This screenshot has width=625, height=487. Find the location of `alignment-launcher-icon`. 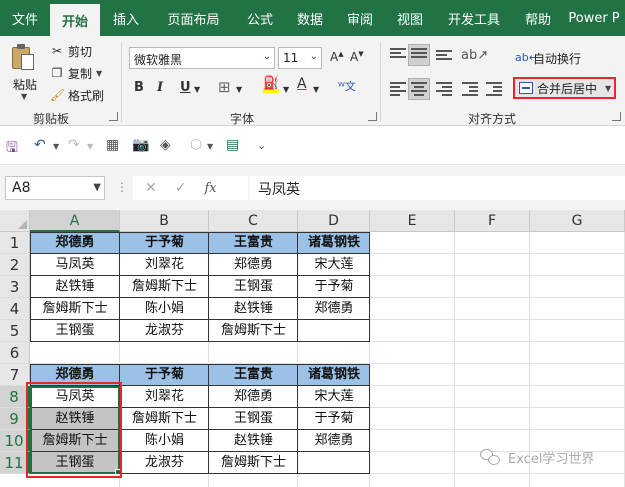

alignment-launcher-icon is located at coordinates (616, 116).